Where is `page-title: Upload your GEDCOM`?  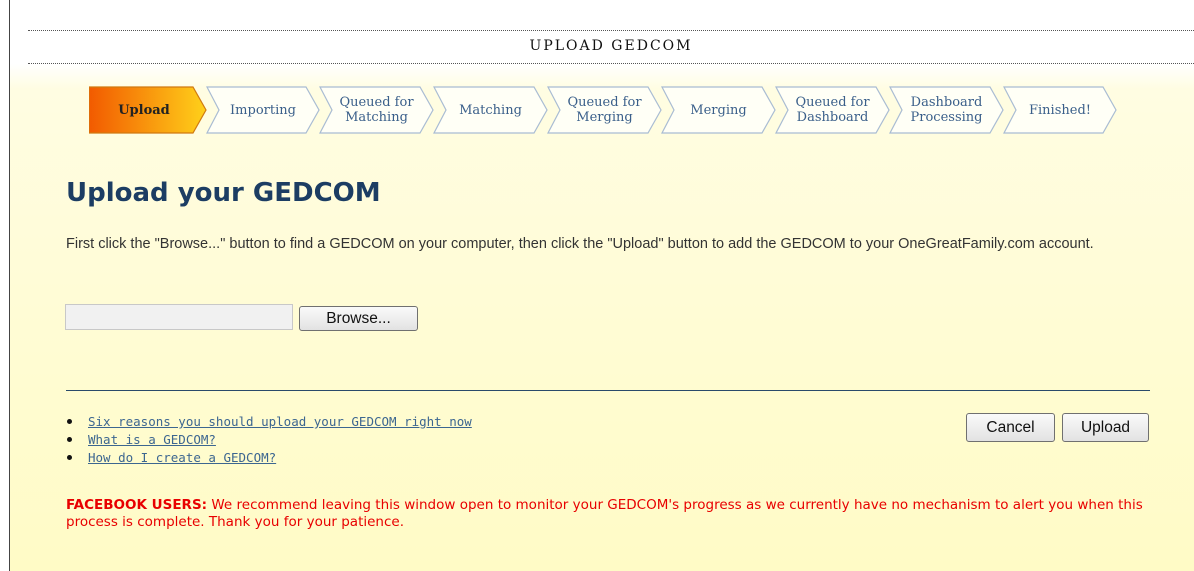
page-title: Upload your GEDCOM is located at coordinates (223, 193).